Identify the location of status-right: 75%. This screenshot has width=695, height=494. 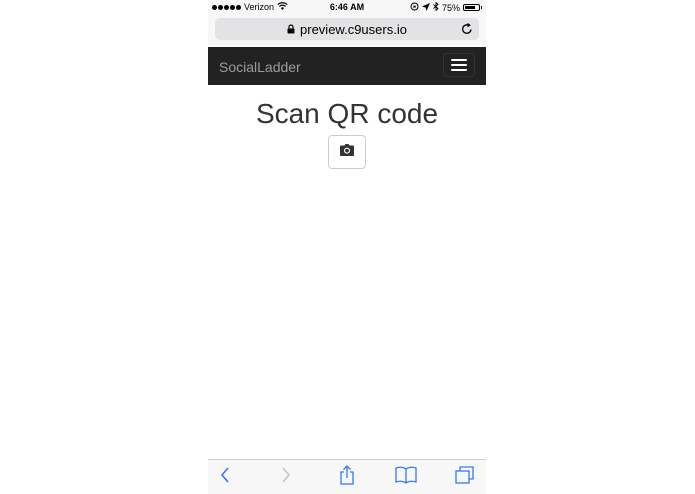
(446, 7).